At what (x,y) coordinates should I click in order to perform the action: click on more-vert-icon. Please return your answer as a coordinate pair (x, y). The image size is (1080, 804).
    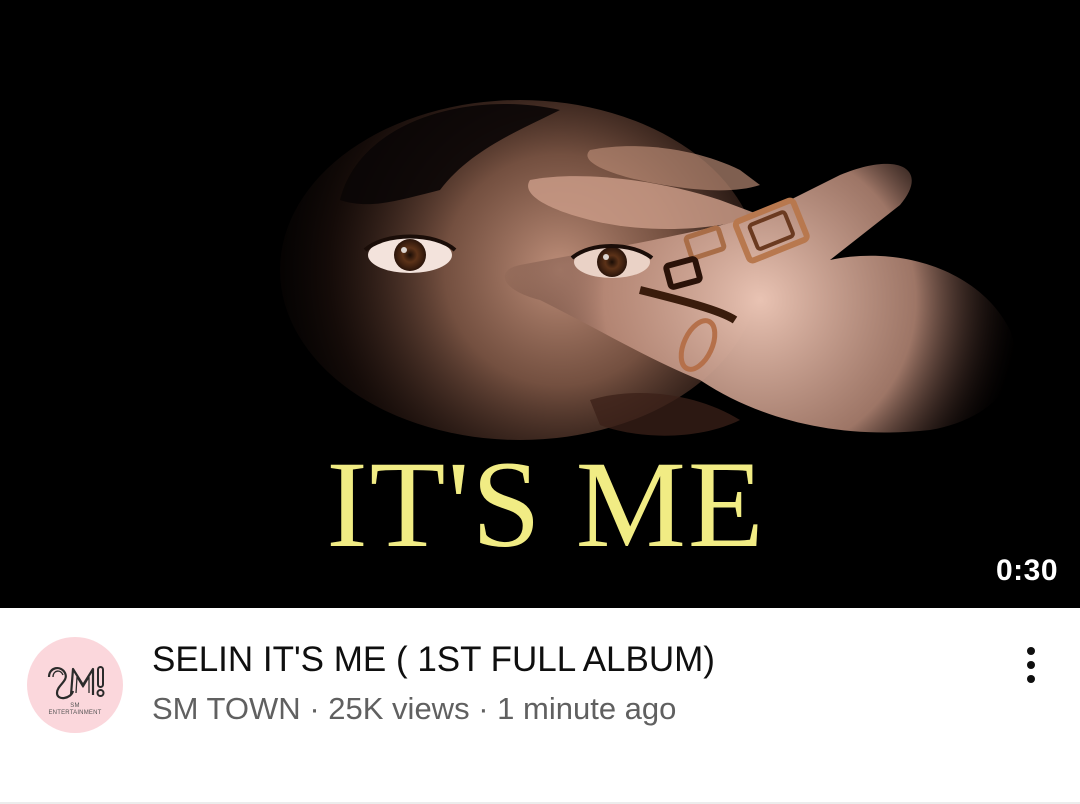
    Looking at the image, I should click on (1031, 665).